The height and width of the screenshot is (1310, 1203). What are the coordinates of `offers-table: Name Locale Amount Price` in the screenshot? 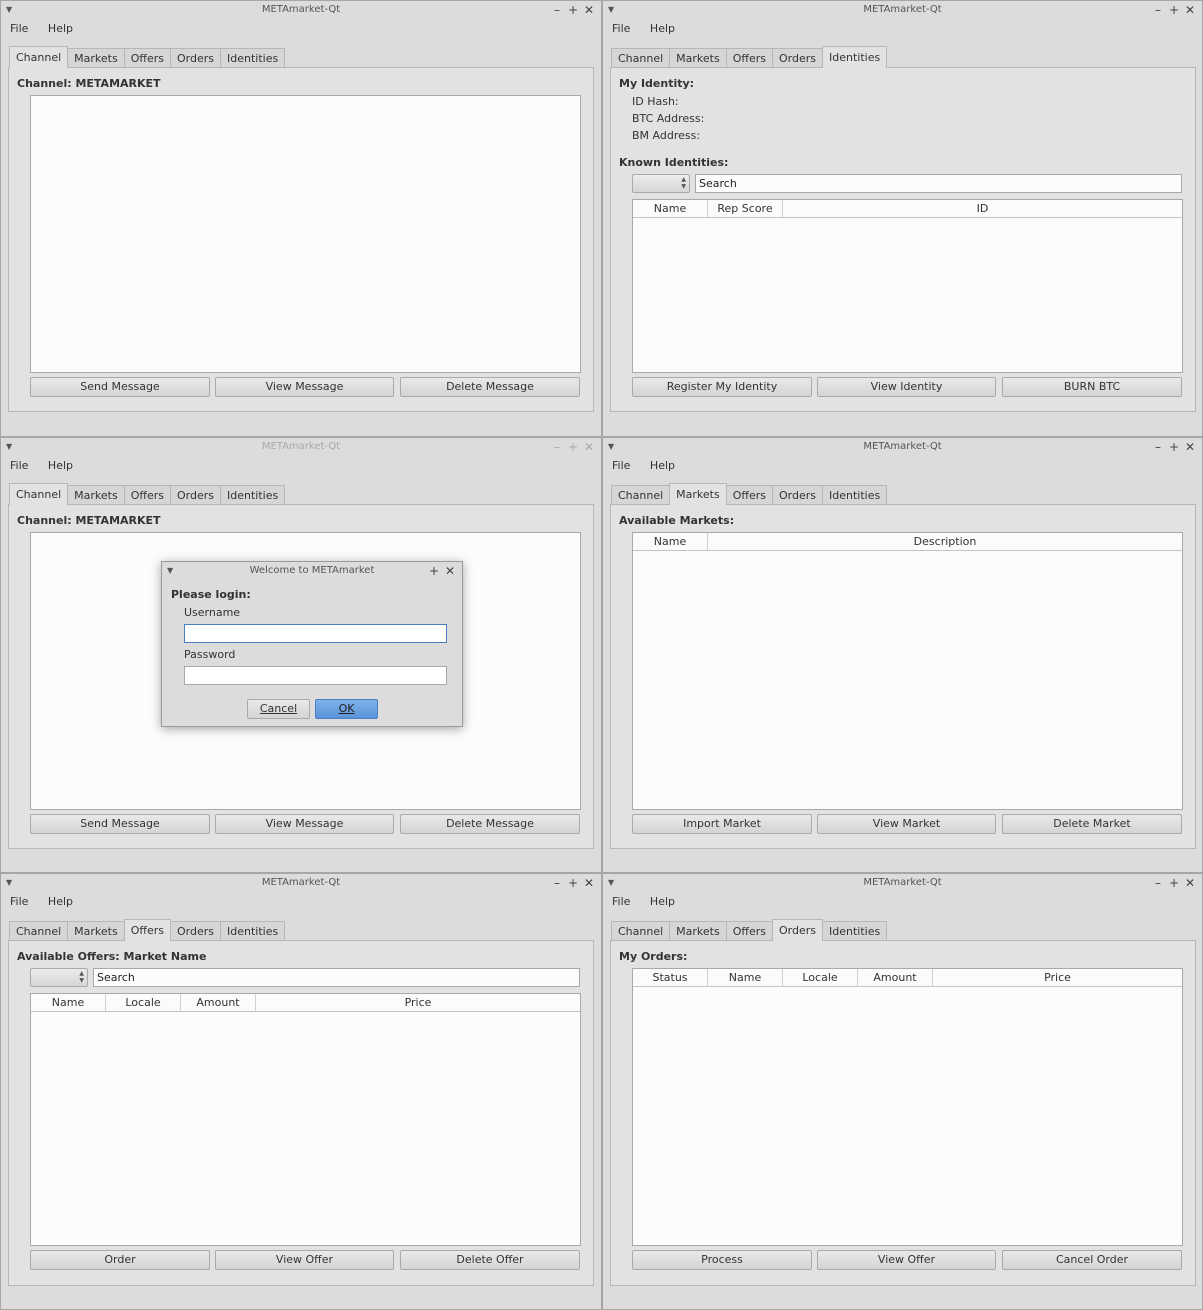 It's located at (305, 1119).